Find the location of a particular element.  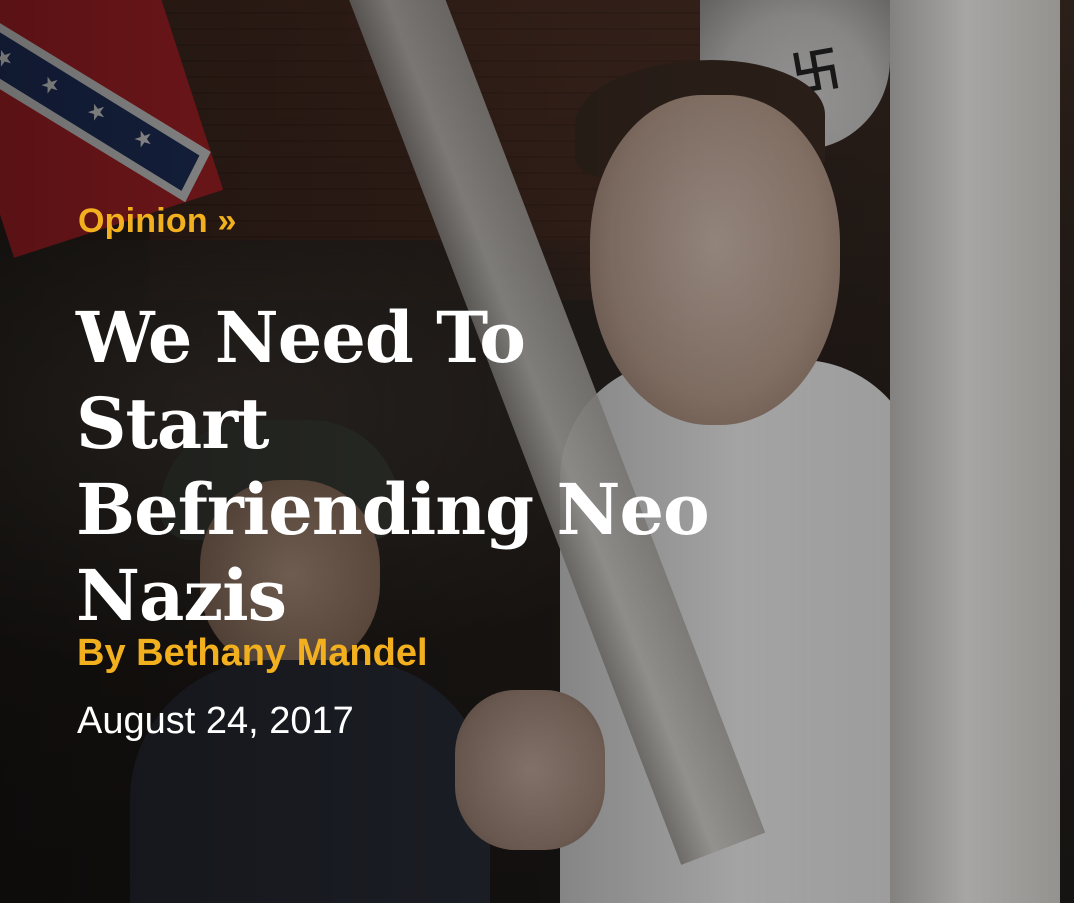

category-link: Opinion » is located at coordinates (157, 221).